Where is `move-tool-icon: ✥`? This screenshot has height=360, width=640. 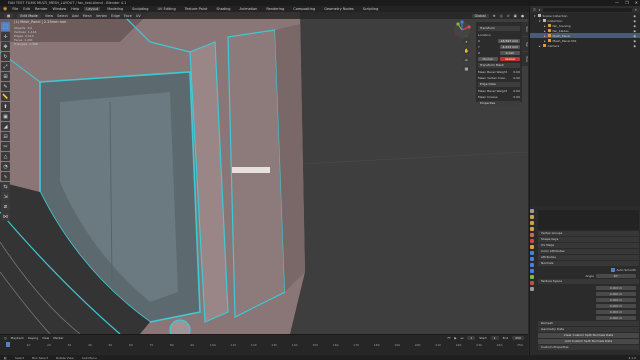
move-tool-icon: ✥ is located at coordinates (5, 46).